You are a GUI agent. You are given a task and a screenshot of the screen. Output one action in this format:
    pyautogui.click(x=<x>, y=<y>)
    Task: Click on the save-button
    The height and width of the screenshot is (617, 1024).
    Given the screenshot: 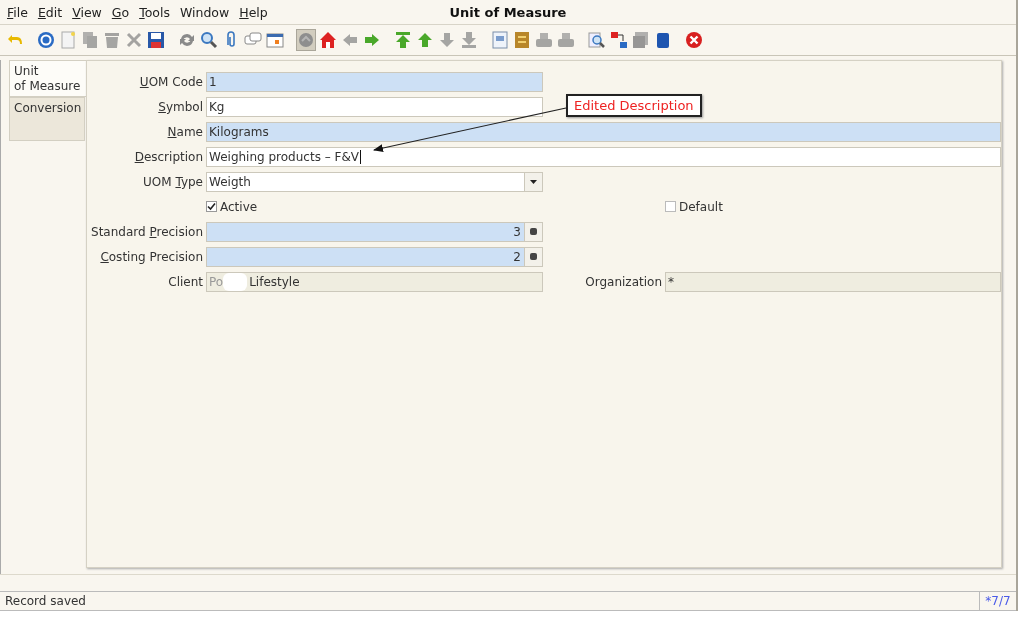 What is the action you would take?
    pyautogui.click(x=156, y=40)
    